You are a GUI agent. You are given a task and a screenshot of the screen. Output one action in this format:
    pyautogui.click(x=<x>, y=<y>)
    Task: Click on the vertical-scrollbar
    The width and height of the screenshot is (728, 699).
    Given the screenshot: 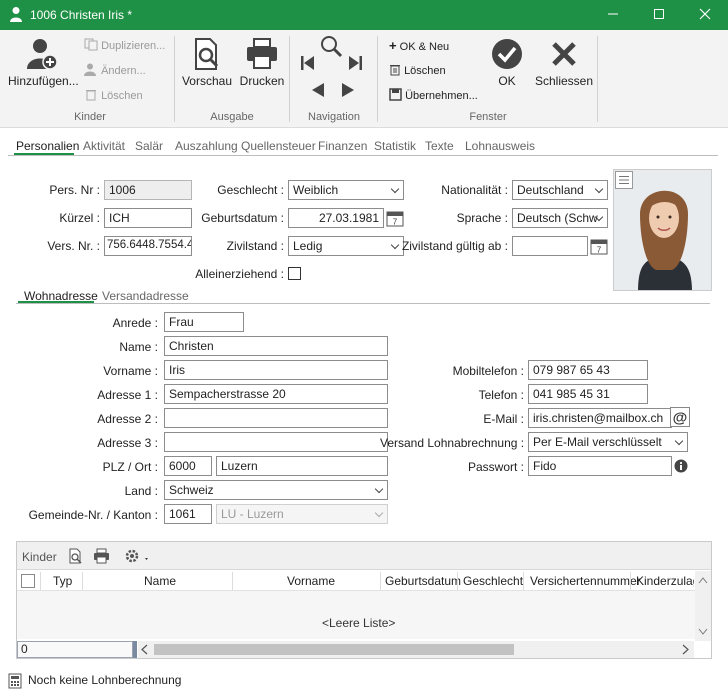 What is the action you would take?
    pyautogui.click(x=703, y=606)
    